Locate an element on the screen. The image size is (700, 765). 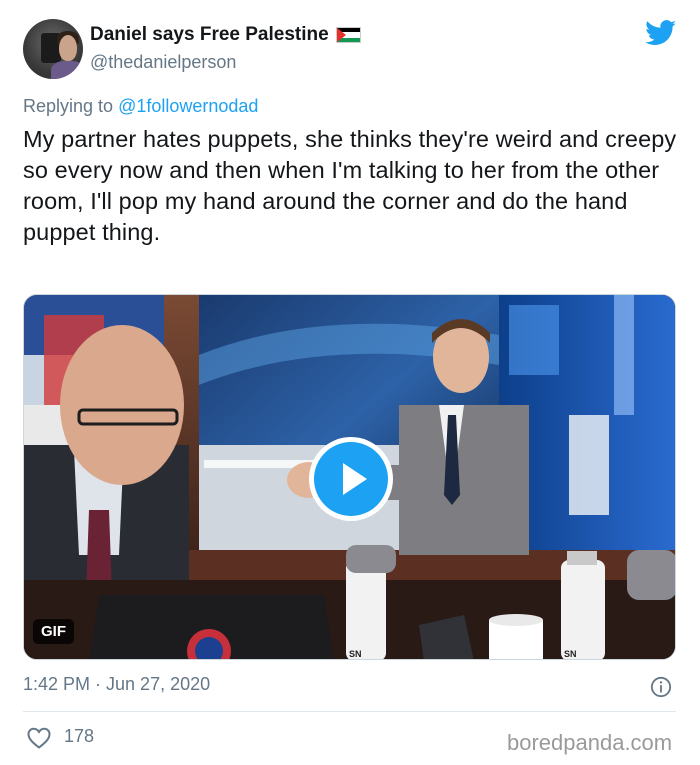
like-count: 178 is located at coordinates (79, 736).